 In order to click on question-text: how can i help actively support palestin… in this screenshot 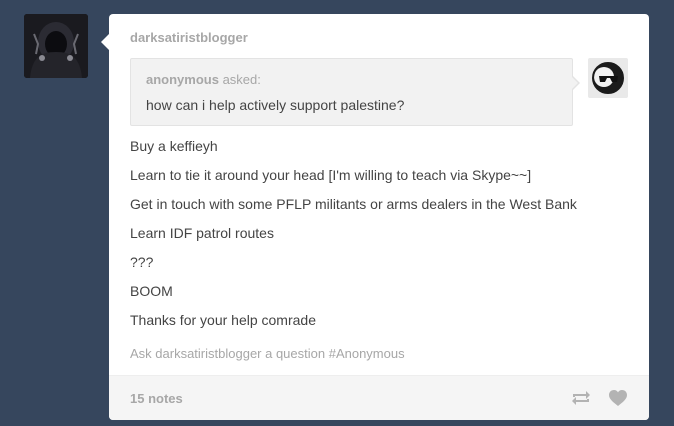, I will do `click(275, 105)`.